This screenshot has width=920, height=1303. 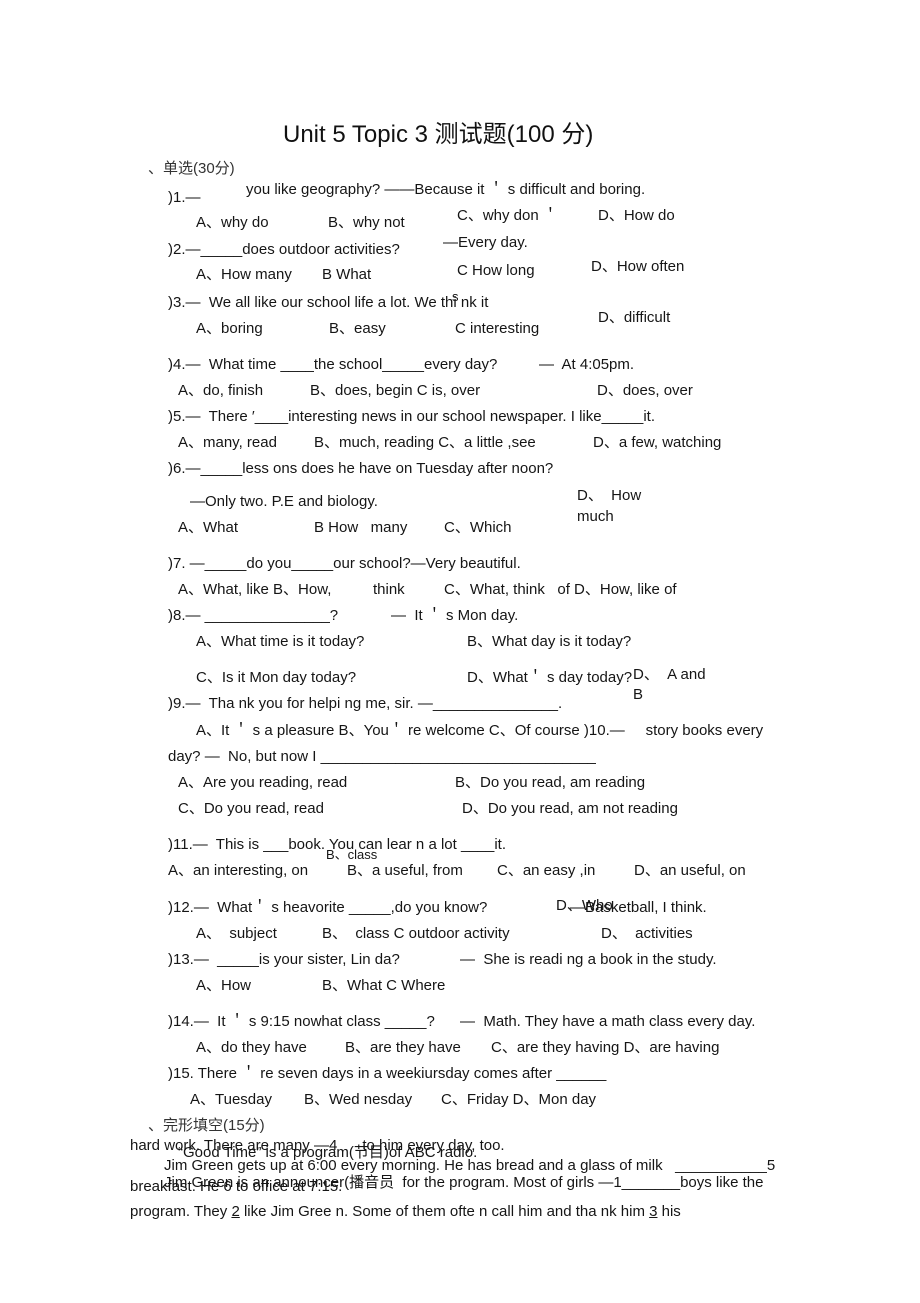 I want to click on question-6-option-d: D、 How, so click(x=609, y=495).